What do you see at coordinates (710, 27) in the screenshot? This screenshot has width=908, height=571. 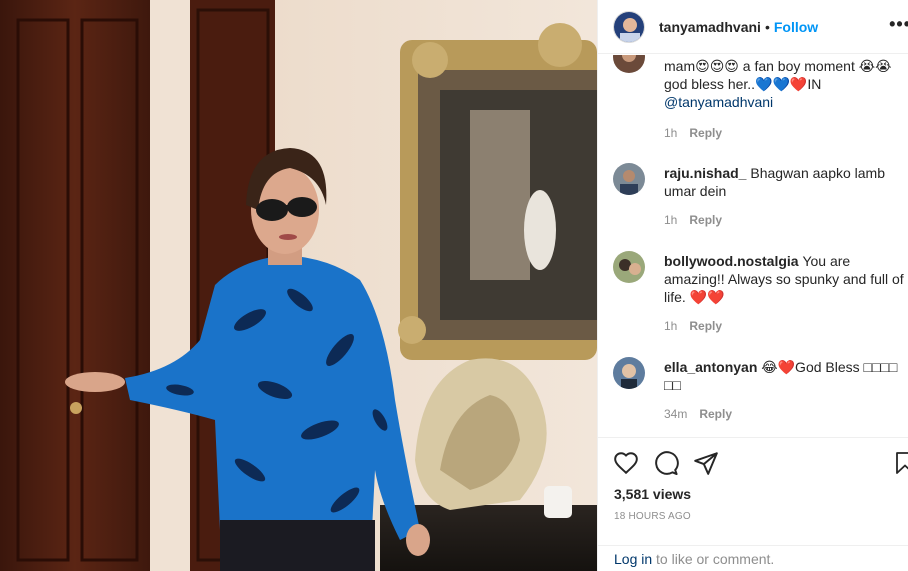 I see `post-author-username: tanyamadhvani` at bounding box center [710, 27].